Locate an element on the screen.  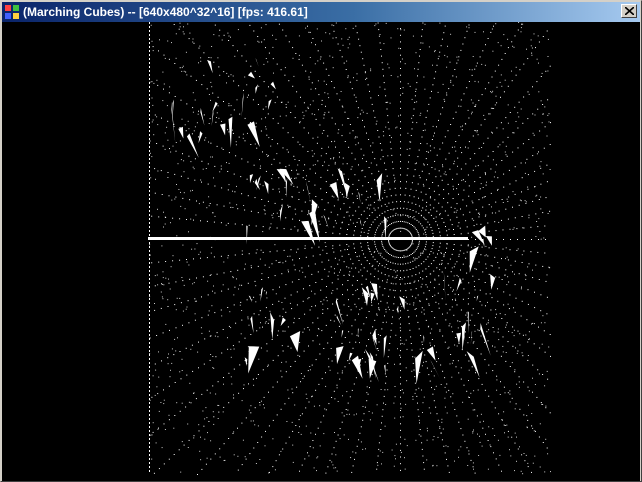
marching-cubes-app-icon is located at coordinates (12, 12).